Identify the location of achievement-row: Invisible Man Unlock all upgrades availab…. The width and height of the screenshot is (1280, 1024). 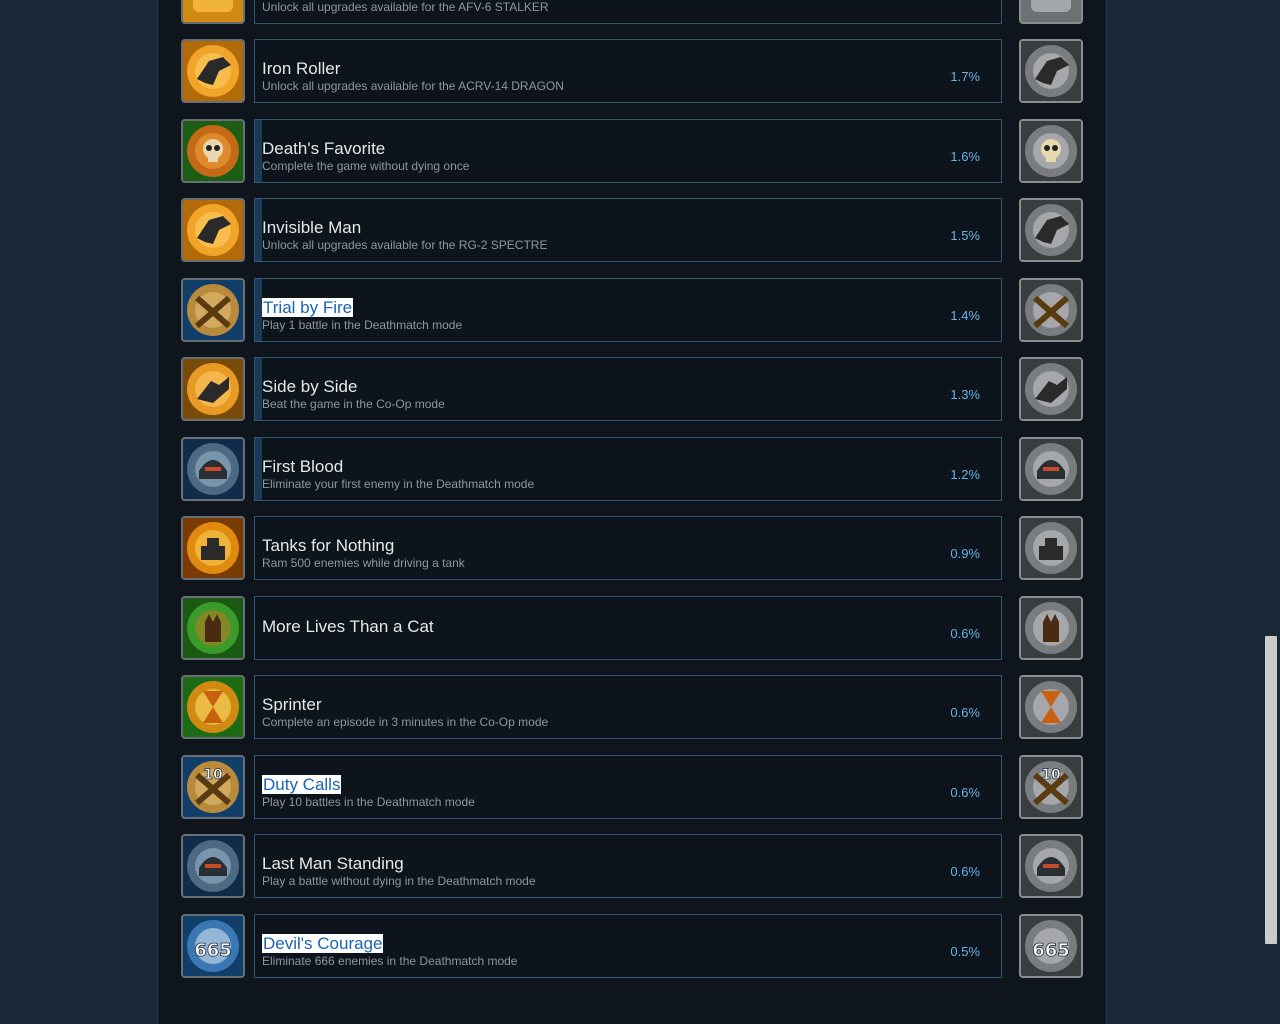
(632, 230).